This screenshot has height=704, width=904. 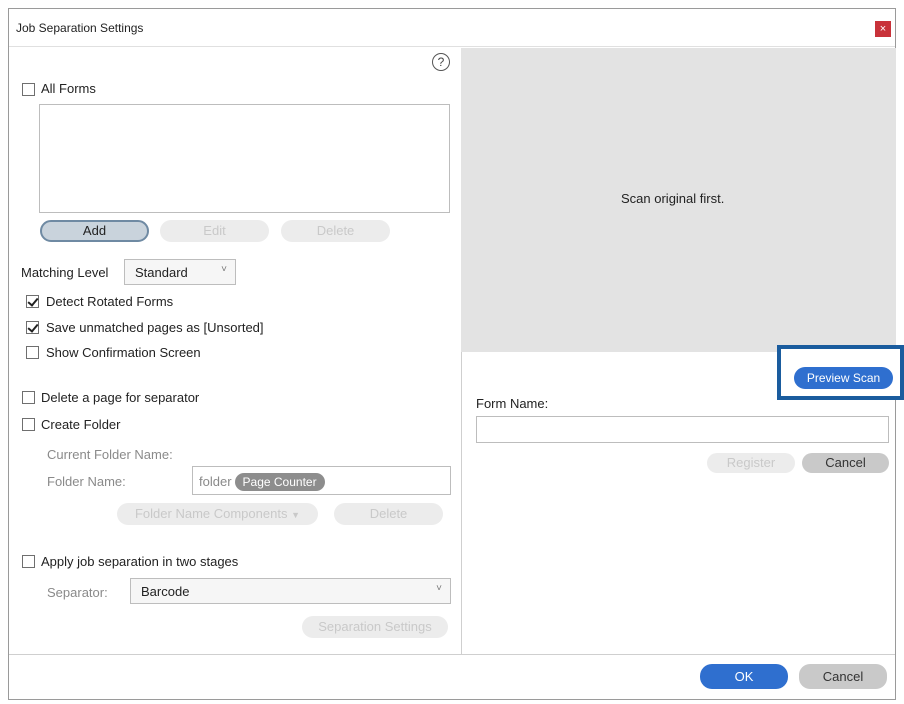 I want to click on create-folder-checkbox, so click(x=28, y=424).